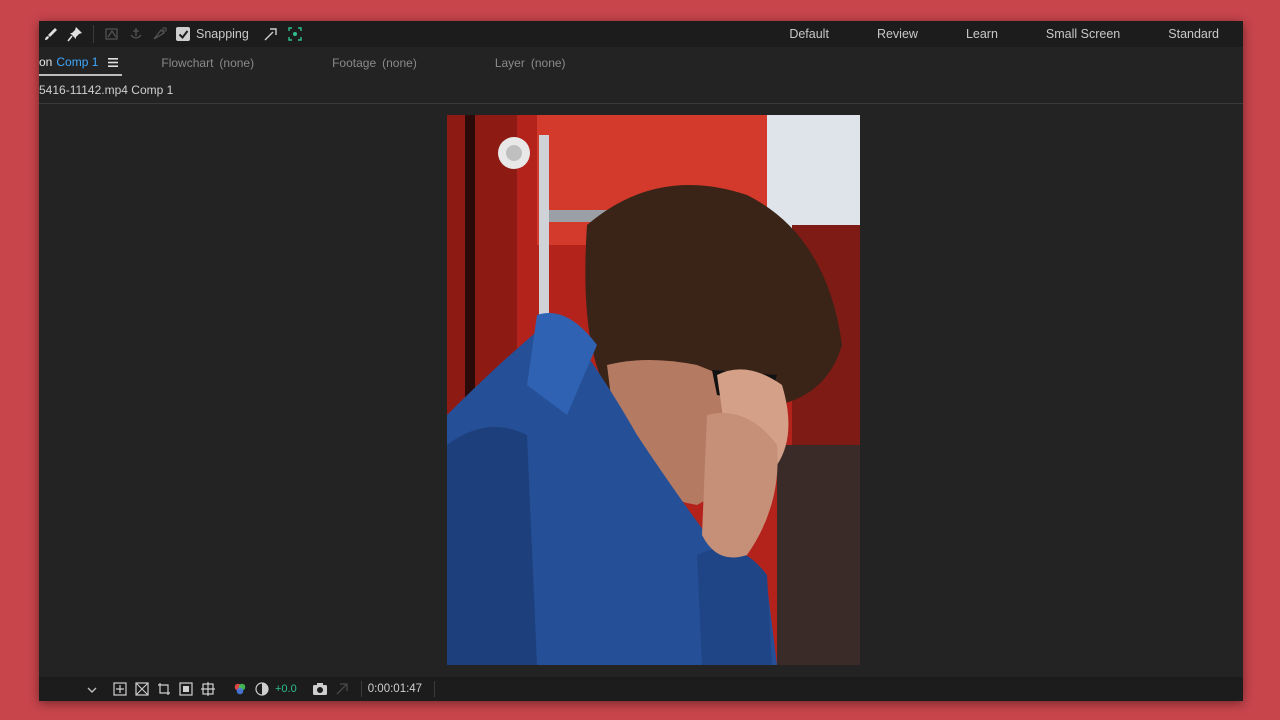  What do you see at coordinates (1181, 34) in the screenshot?
I see `workspace-standard: Standard` at bounding box center [1181, 34].